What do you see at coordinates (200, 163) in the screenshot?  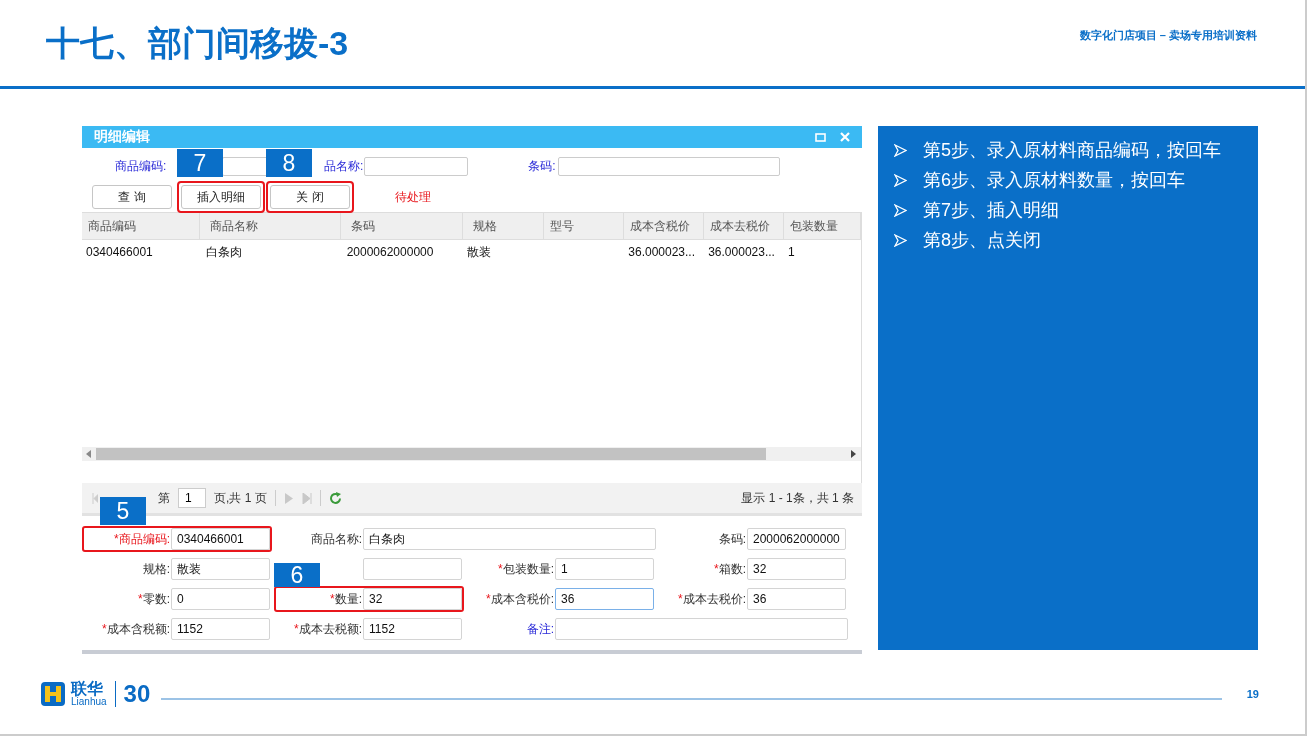 I see `step-number-badge: 7` at bounding box center [200, 163].